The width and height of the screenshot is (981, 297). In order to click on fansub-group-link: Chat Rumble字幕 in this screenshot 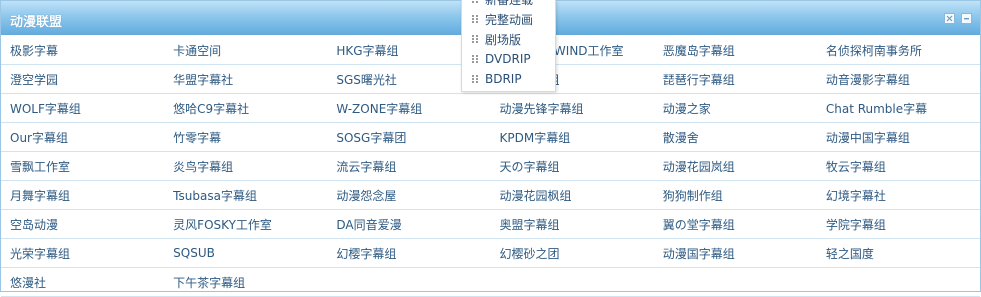, I will do `click(898, 108)`.